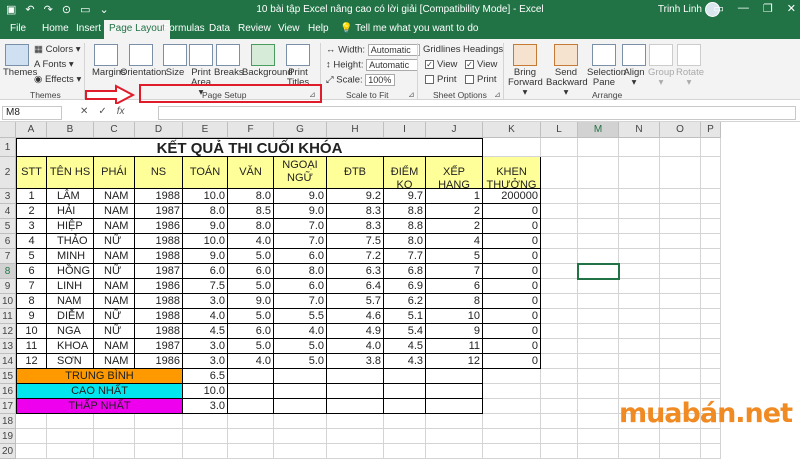 The image size is (800, 459). What do you see at coordinates (405, 256) in the screenshot?
I see `data-cell: 7.7` at bounding box center [405, 256].